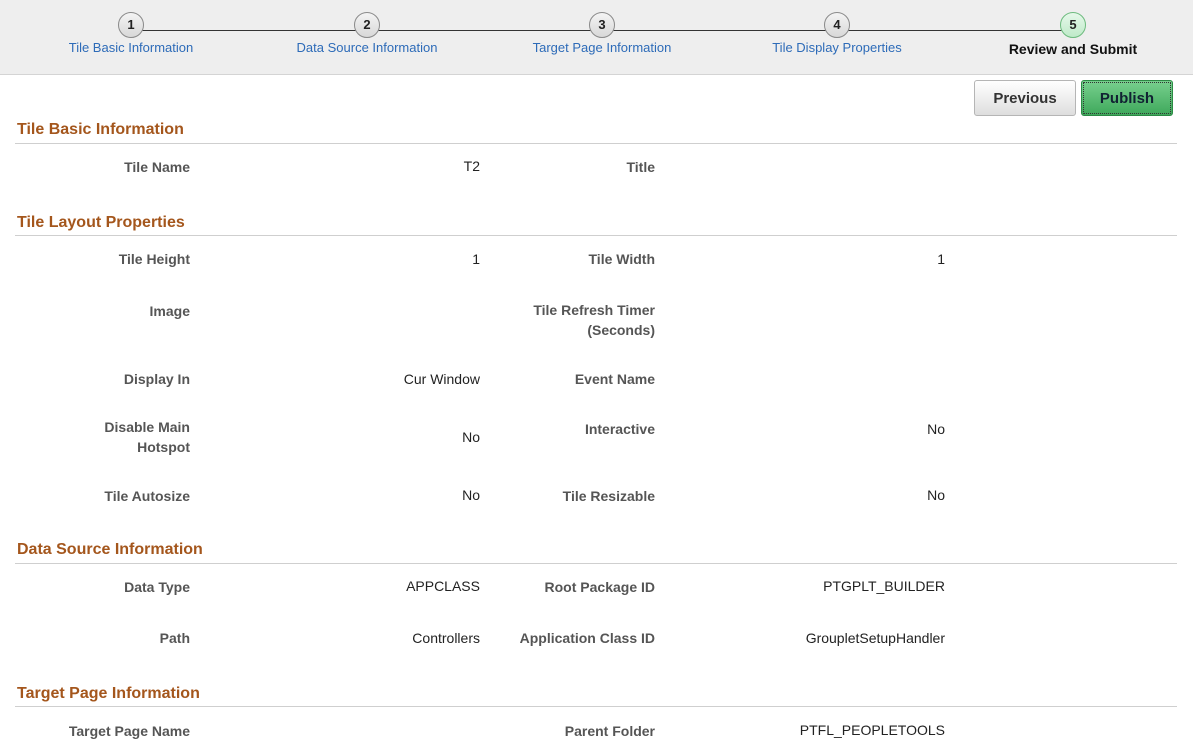 The height and width of the screenshot is (742, 1193). I want to click on train-step-4: 4 Tile Display Properties, so click(837, 34).